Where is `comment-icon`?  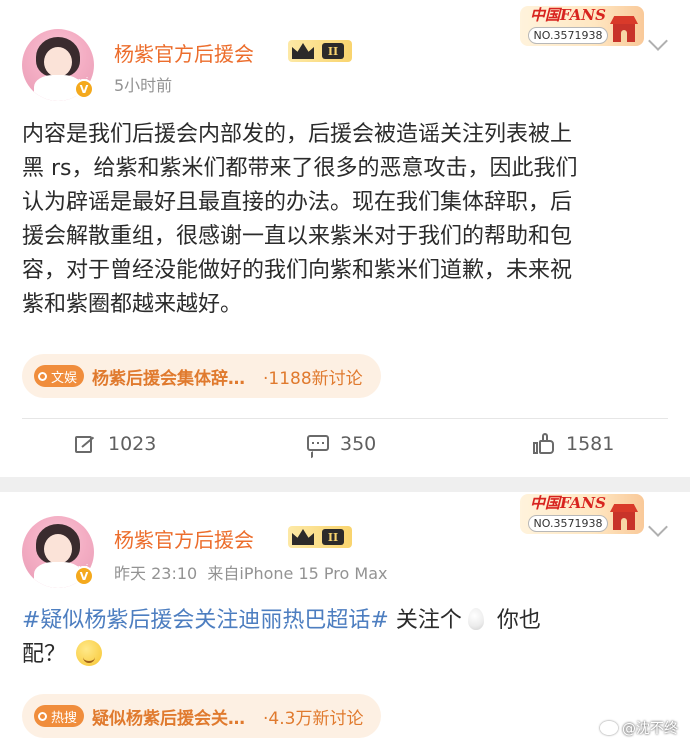
comment-icon is located at coordinates (318, 445).